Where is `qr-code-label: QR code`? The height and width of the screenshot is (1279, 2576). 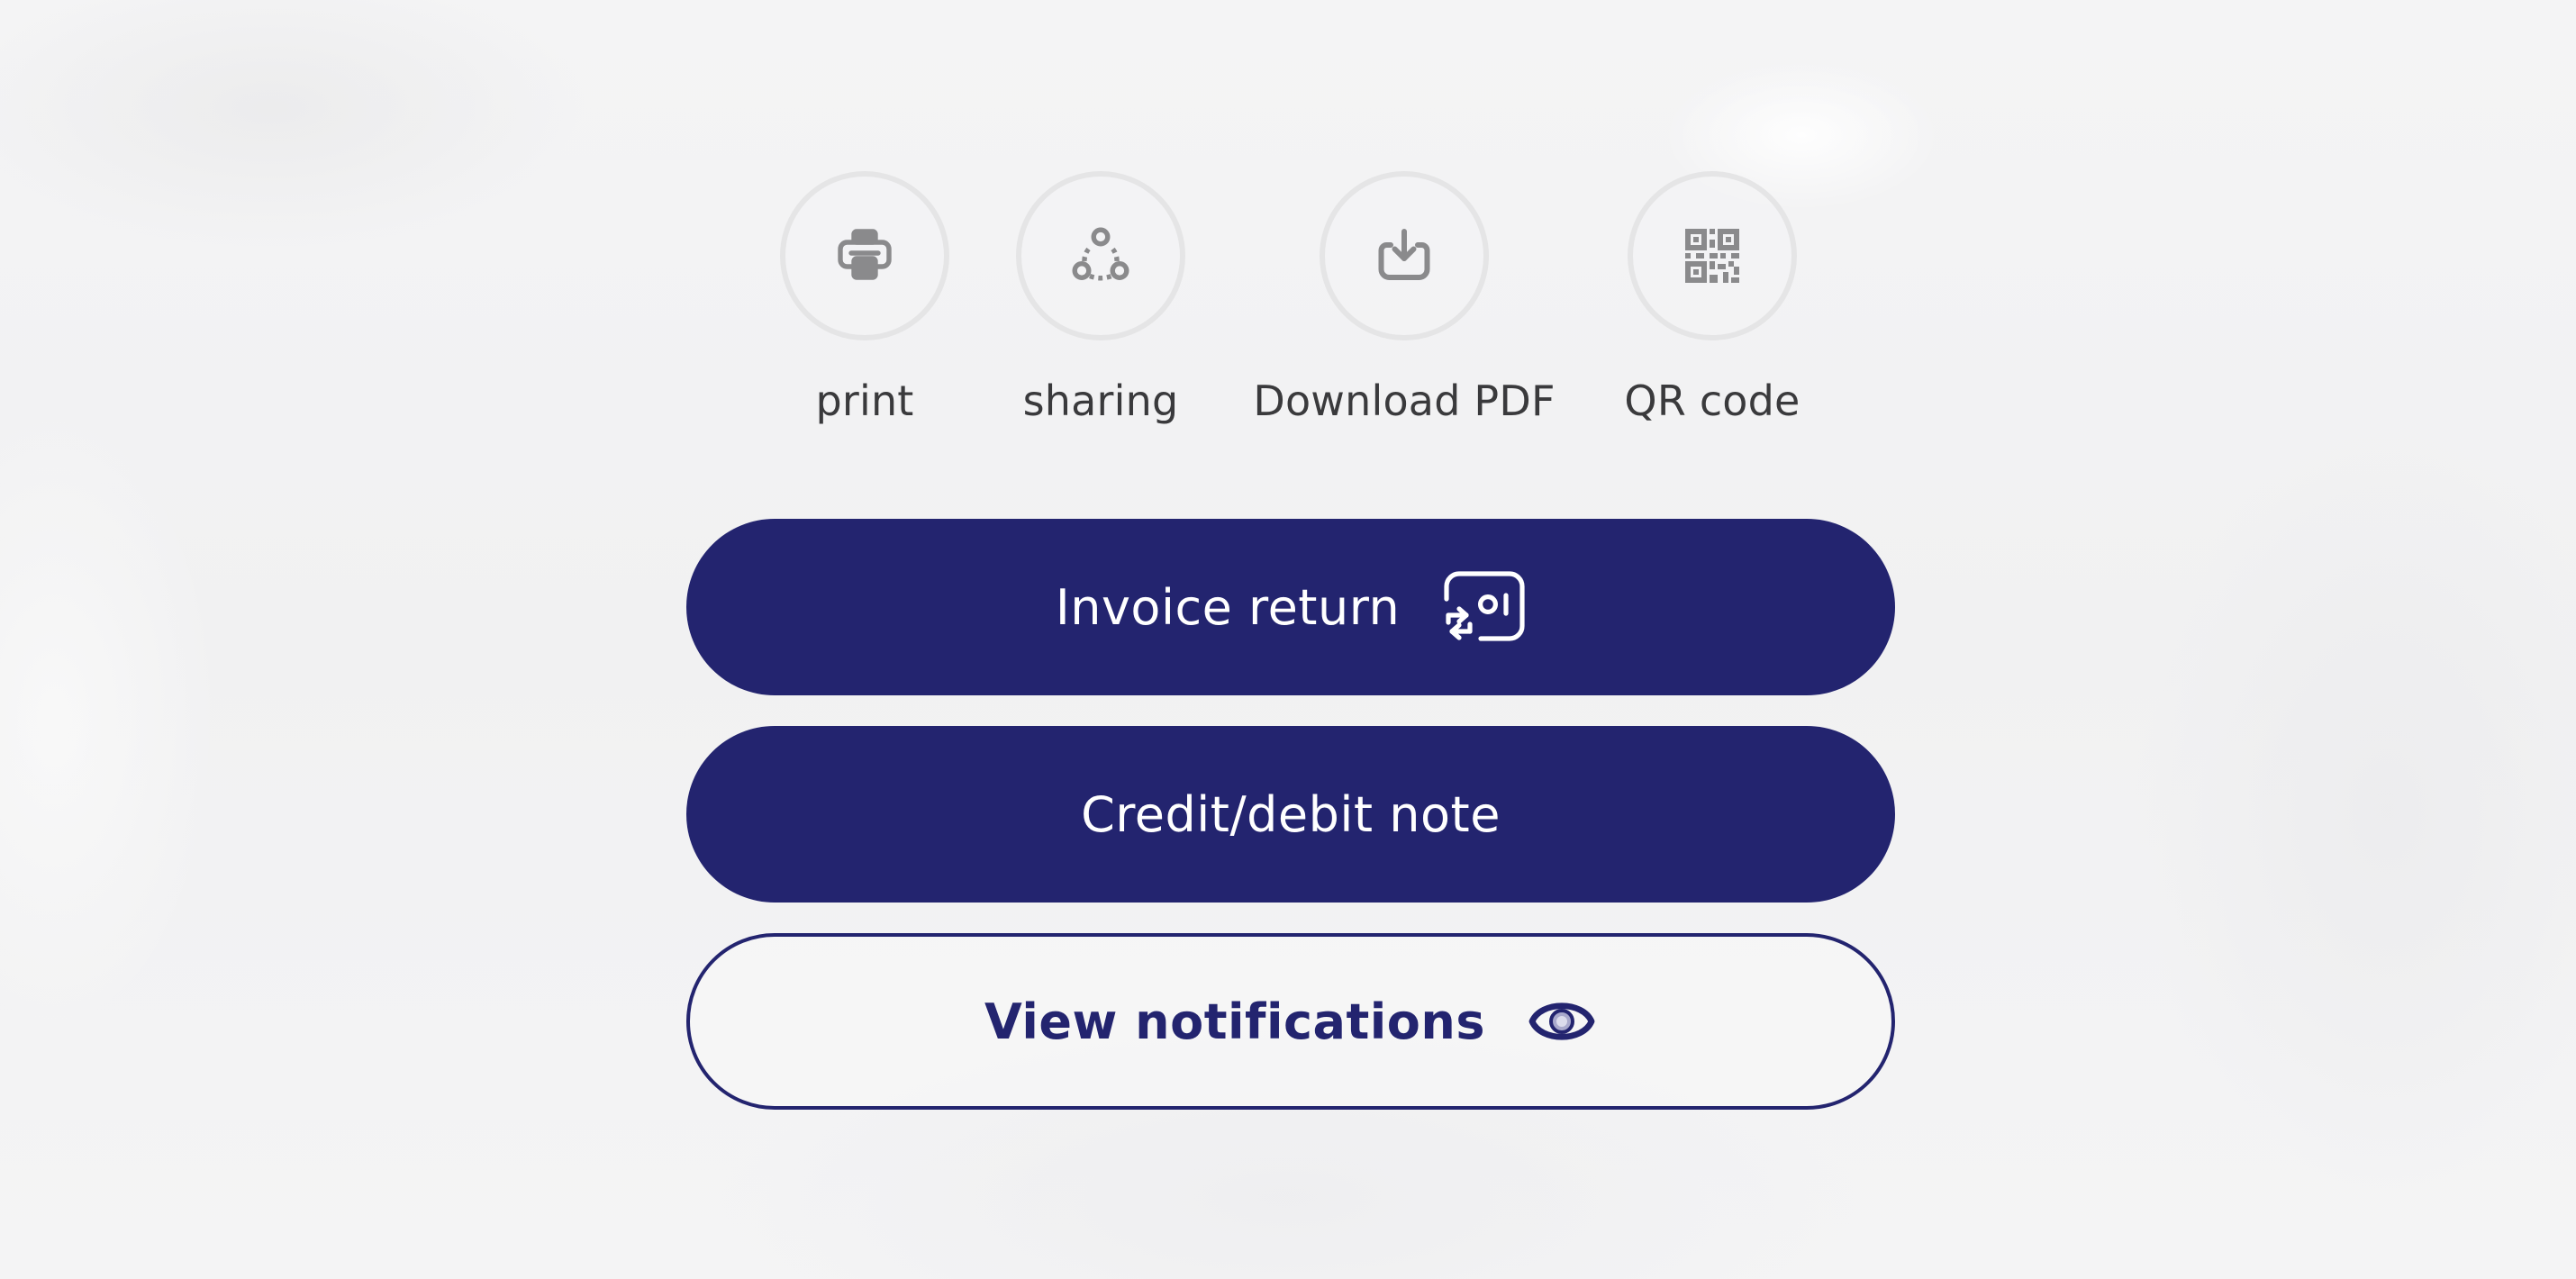 qr-code-label: QR code is located at coordinates (1712, 400).